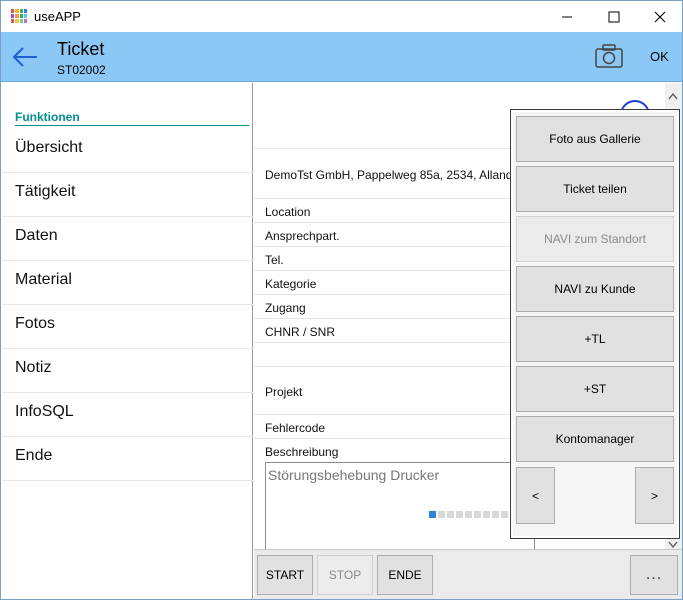 The image size is (683, 600). I want to click on camera-icon, so click(609, 56).